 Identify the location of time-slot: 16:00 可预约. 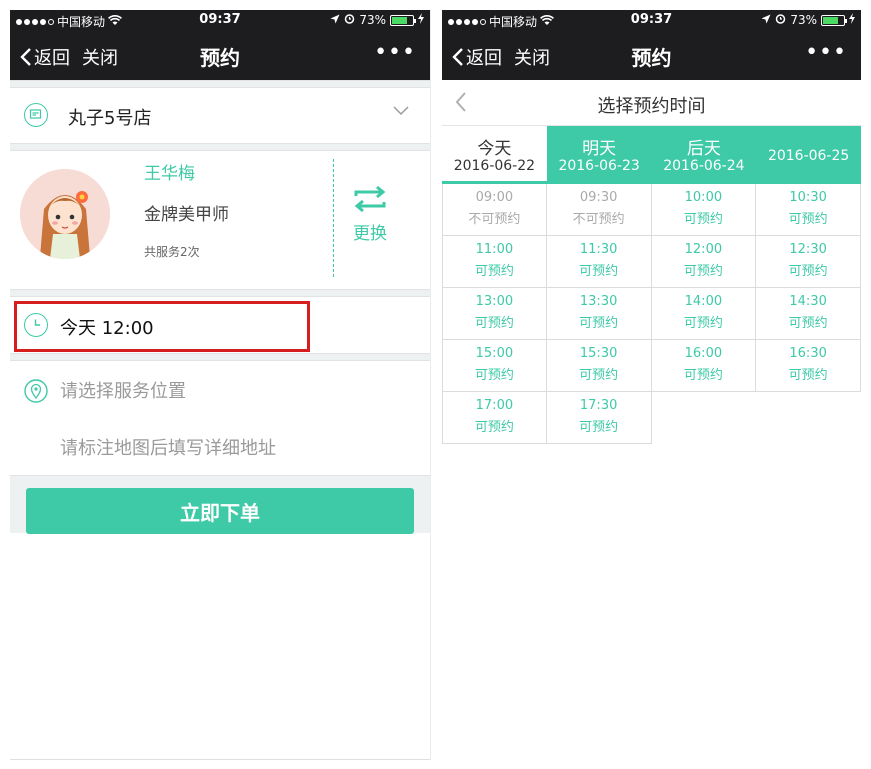
(704, 366).